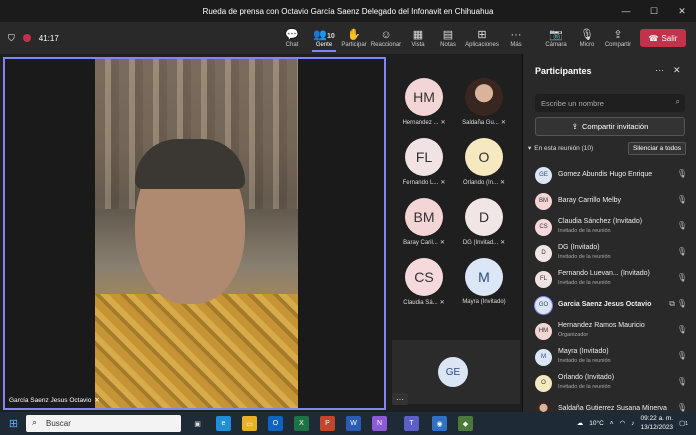 The height and width of the screenshot is (435, 696). Describe the element at coordinates (386, 34) in the screenshot. I see `emoji-icon: ☺` at that location.